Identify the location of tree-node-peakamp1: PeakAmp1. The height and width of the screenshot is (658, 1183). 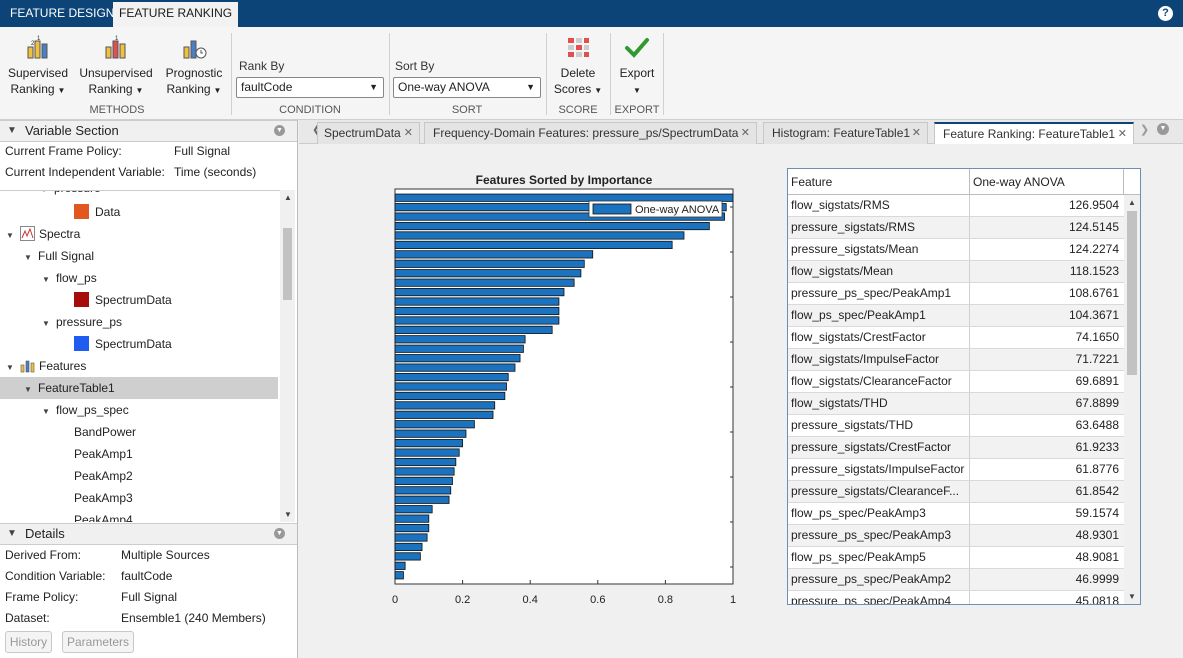
(103, 454).